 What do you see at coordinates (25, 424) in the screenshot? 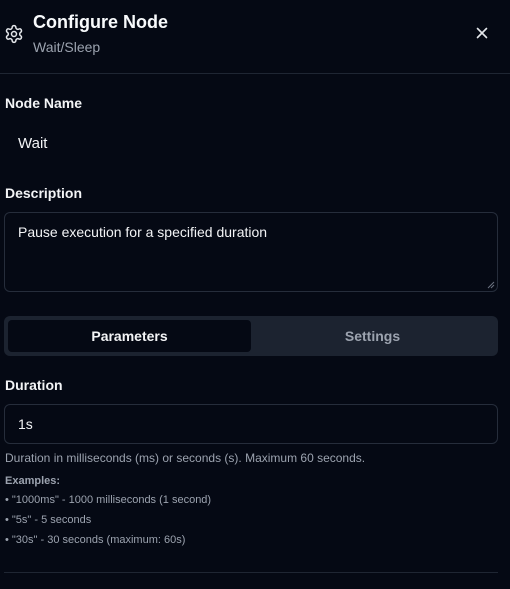
I see `duration-value: 1s` at bounding box center [25, 424].